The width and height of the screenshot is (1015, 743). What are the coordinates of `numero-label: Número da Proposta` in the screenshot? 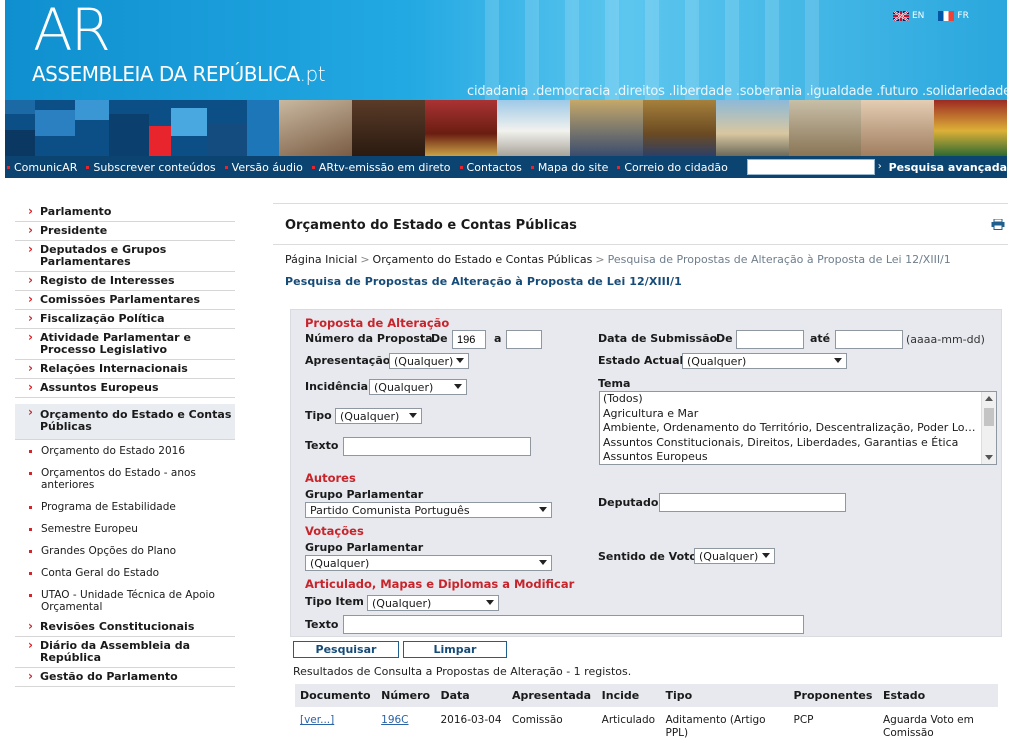 It's located at (369, 338).